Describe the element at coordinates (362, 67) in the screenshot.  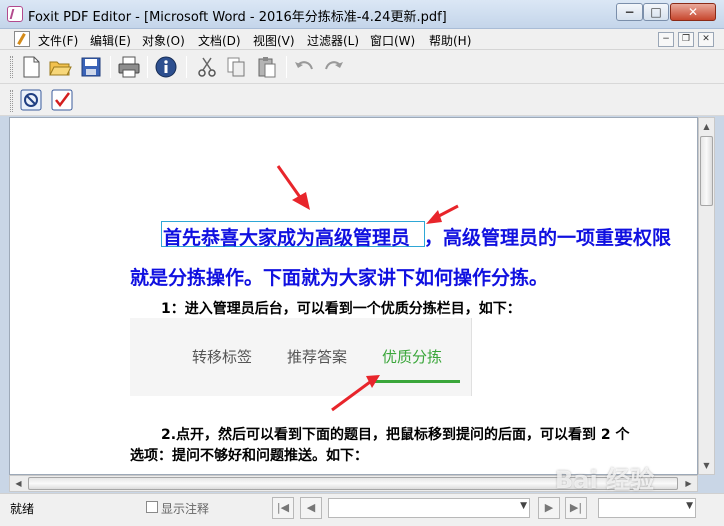
I see `main-toolbar` at that location.